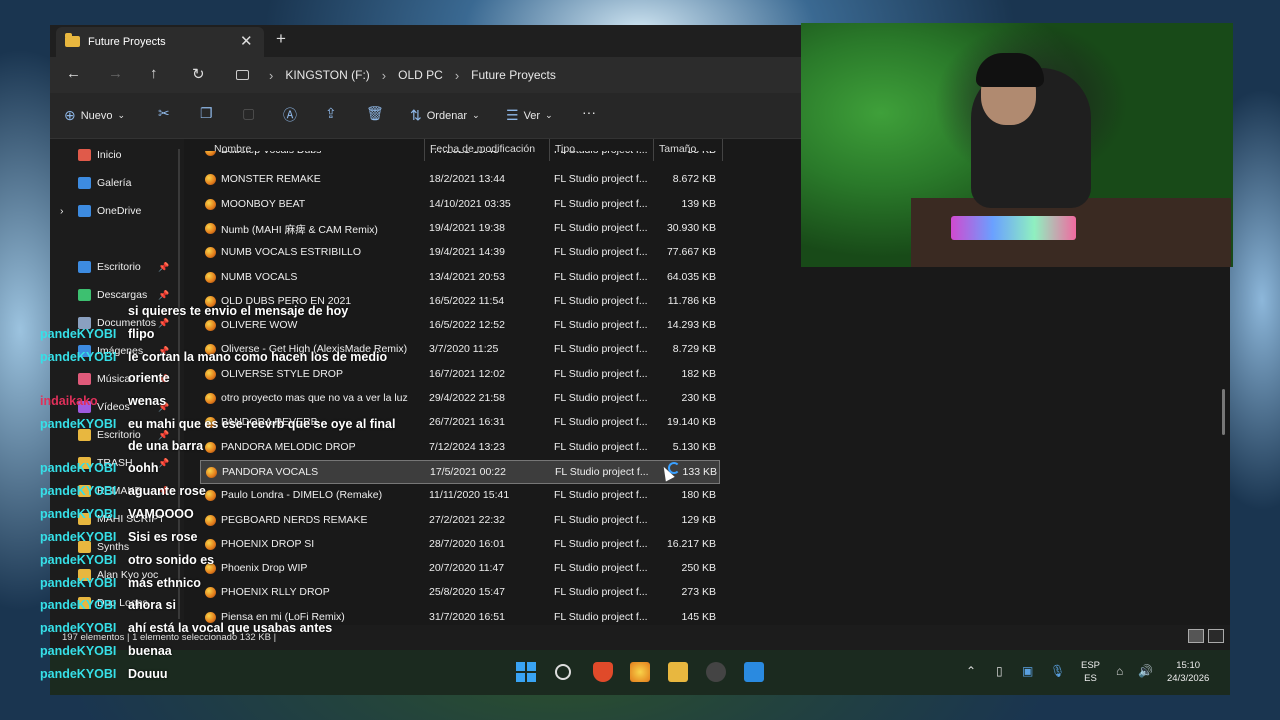  I want to click on language-code: ESP, so click(1091, 665).